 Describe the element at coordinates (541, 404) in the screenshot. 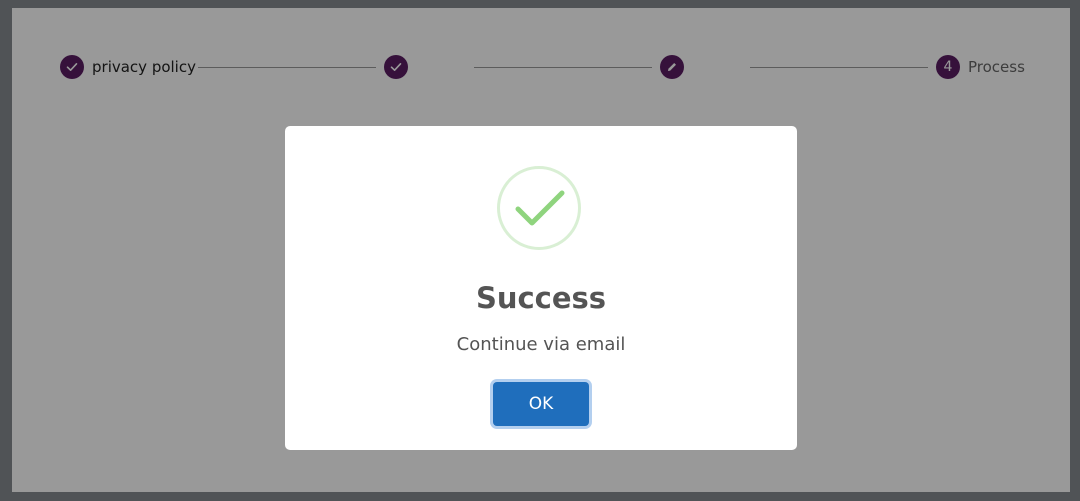

I see `ok-button: OK` at that location.